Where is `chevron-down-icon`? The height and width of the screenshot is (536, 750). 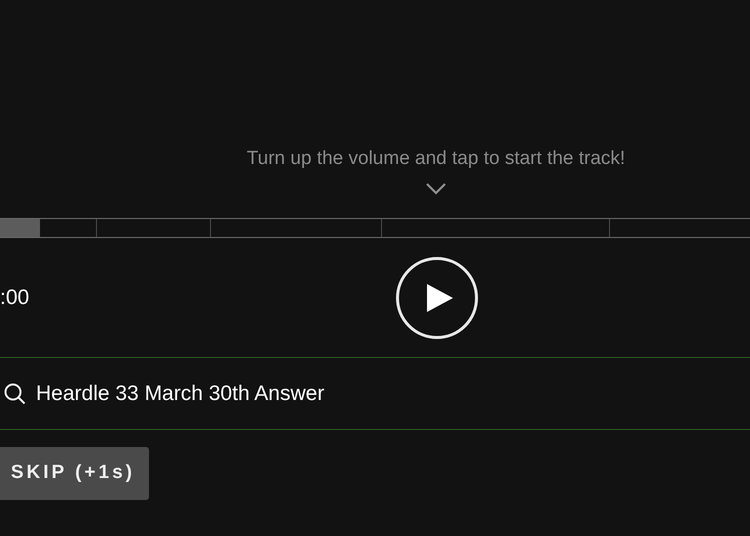
chevron-down-icon is located at coordinates (436, 189).